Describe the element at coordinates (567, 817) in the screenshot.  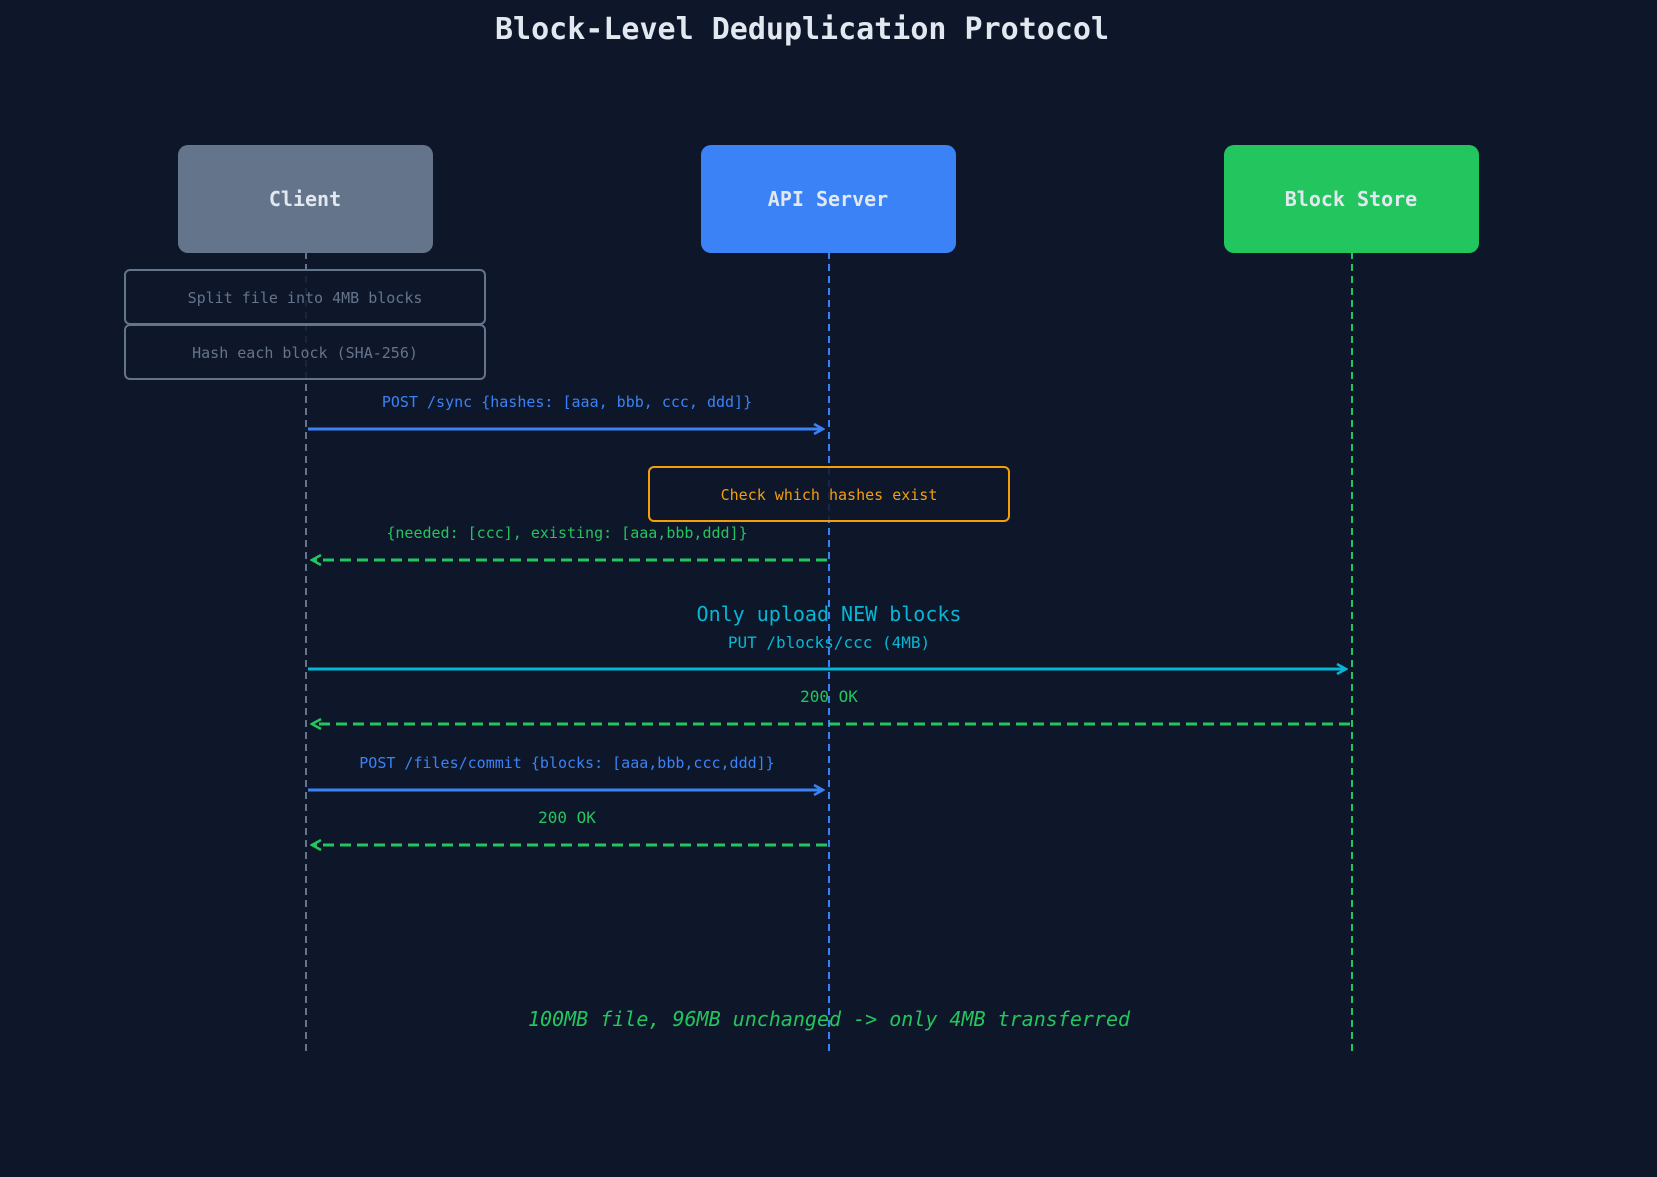
I see `message-server-ok-label: 200 OK` at that location.